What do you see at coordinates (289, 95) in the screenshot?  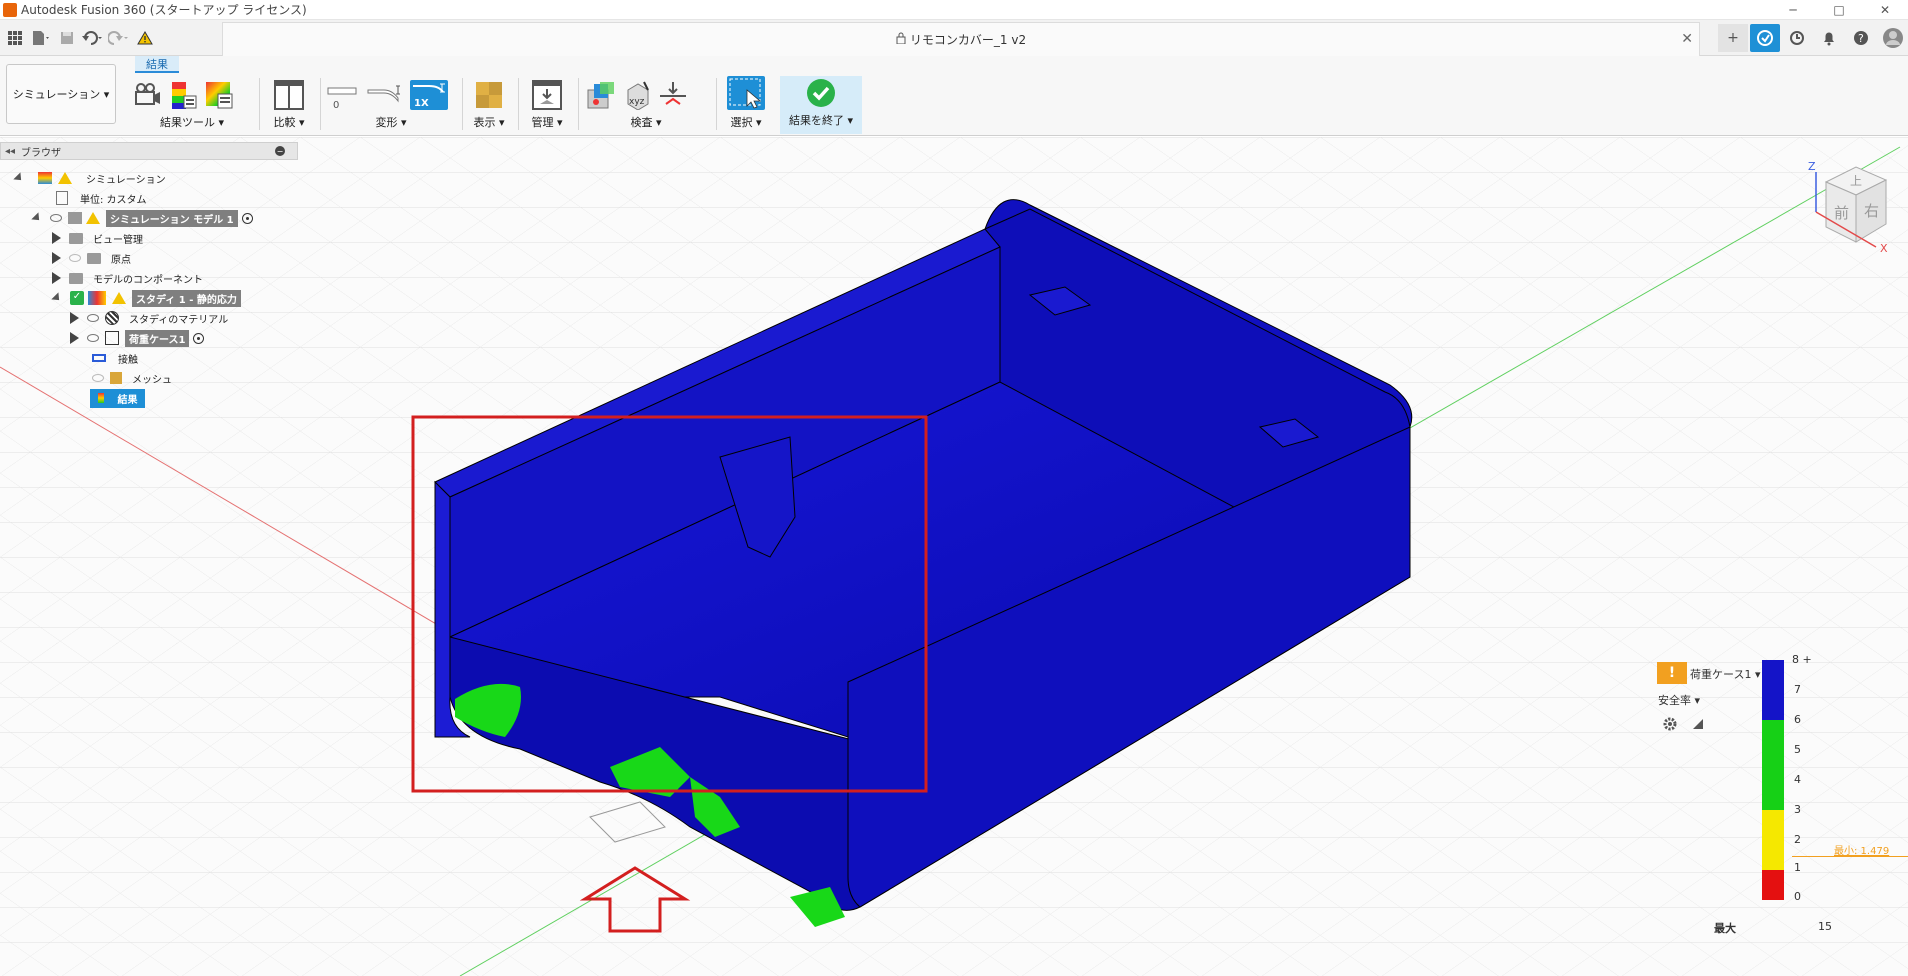 I see `compare-icon` at bounding box center [289, 95].